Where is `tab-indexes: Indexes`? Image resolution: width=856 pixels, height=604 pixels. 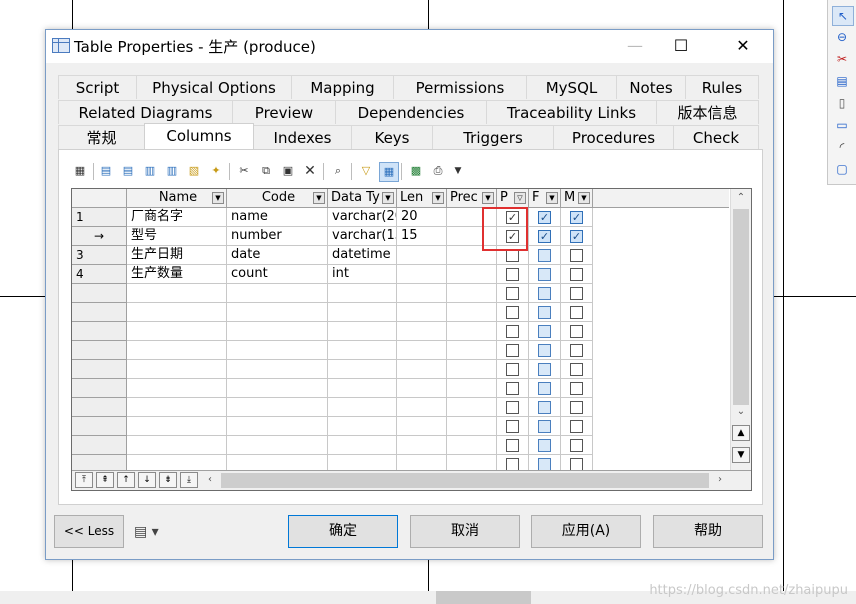
tab-indexes: Indexes is located at coordinates (302, 137).